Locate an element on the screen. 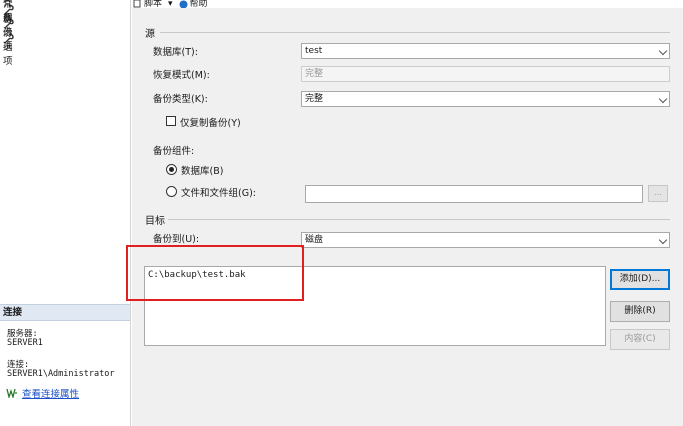 This screenshot has height=426, width=683. destination-list: C:\backup\test.bak is located at coordinates (375, 306).